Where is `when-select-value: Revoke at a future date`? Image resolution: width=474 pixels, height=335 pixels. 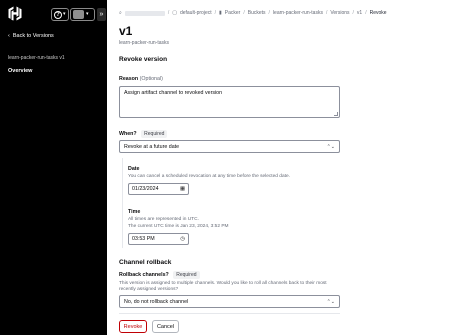 when-select-value: Revoke at a future date is located at coordinates (152, 146).